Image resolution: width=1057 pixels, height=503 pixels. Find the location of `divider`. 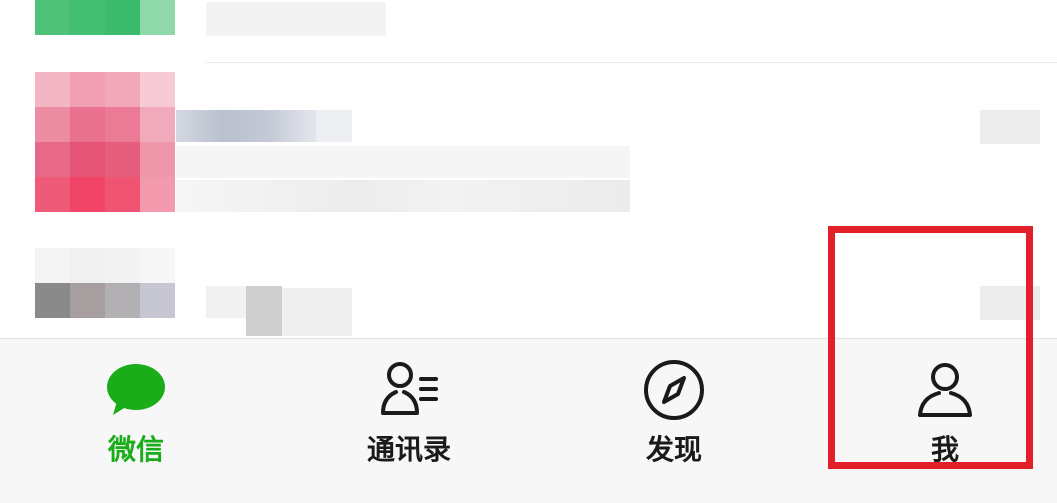

divider is located at coordinates (631, 62).